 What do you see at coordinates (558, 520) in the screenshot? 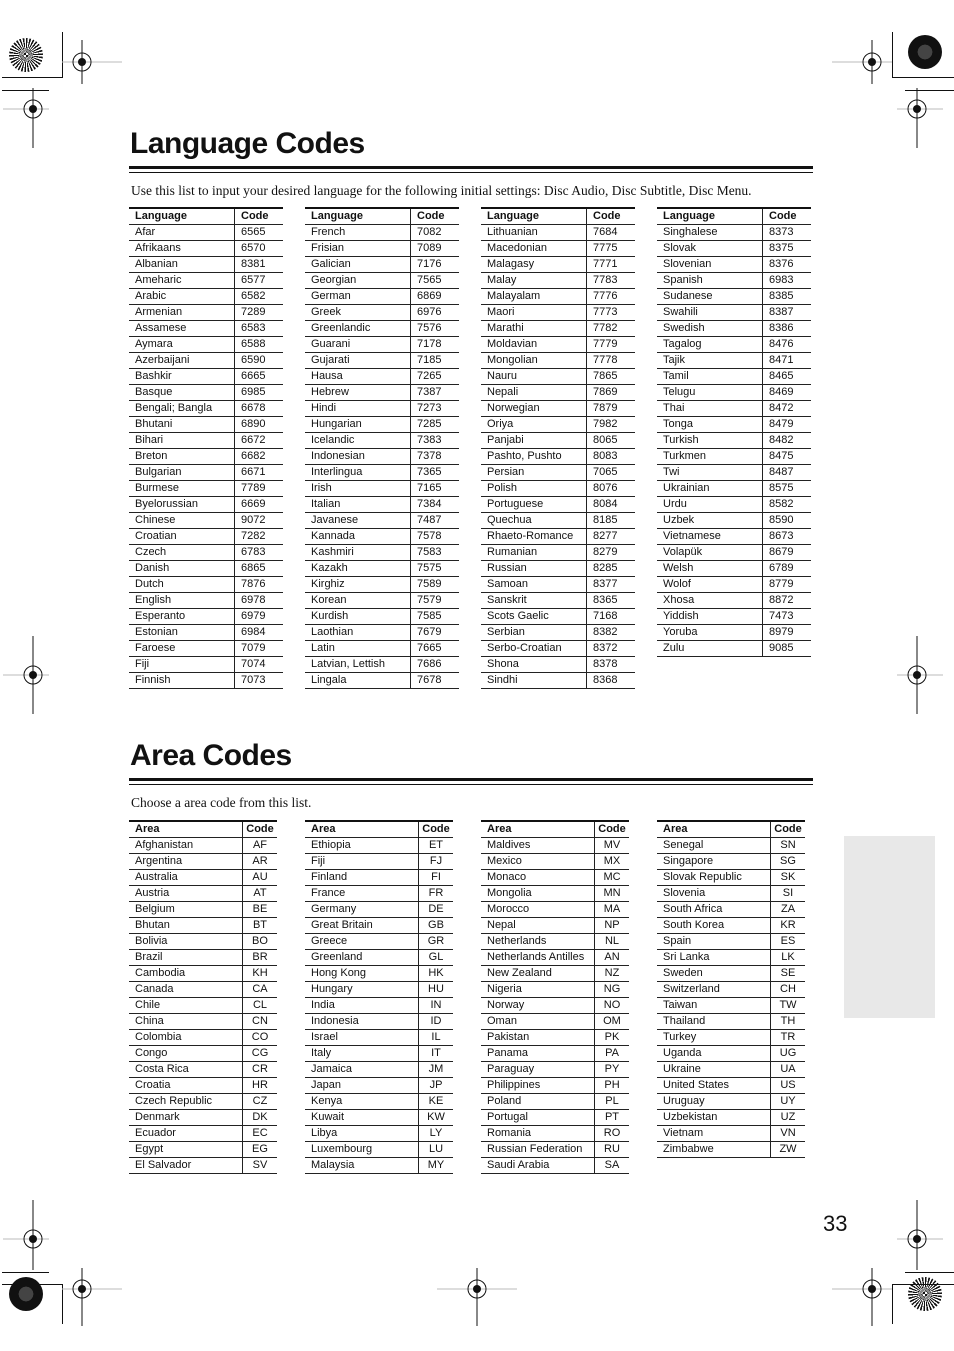
I see `language-row: Quechua 8185` at bounding box center [558, 520].